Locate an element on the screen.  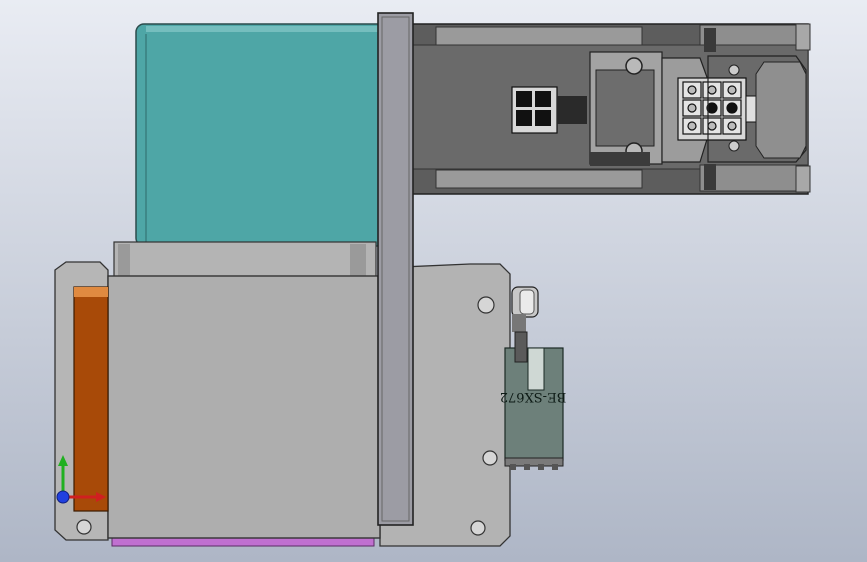
middle-mount-block is located at coordinates (626, 108).